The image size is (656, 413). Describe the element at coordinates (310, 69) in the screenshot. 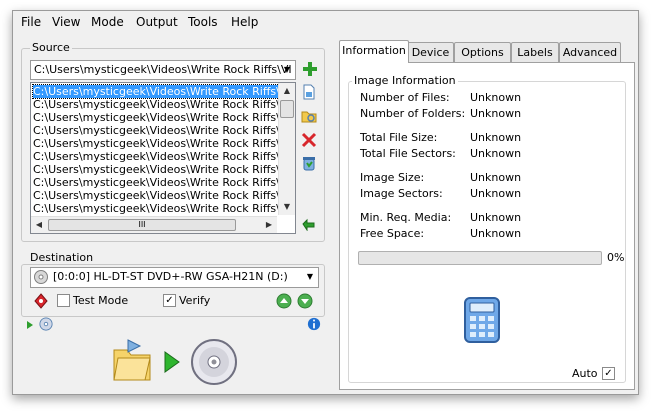

I see `add-file-icon` at that location.